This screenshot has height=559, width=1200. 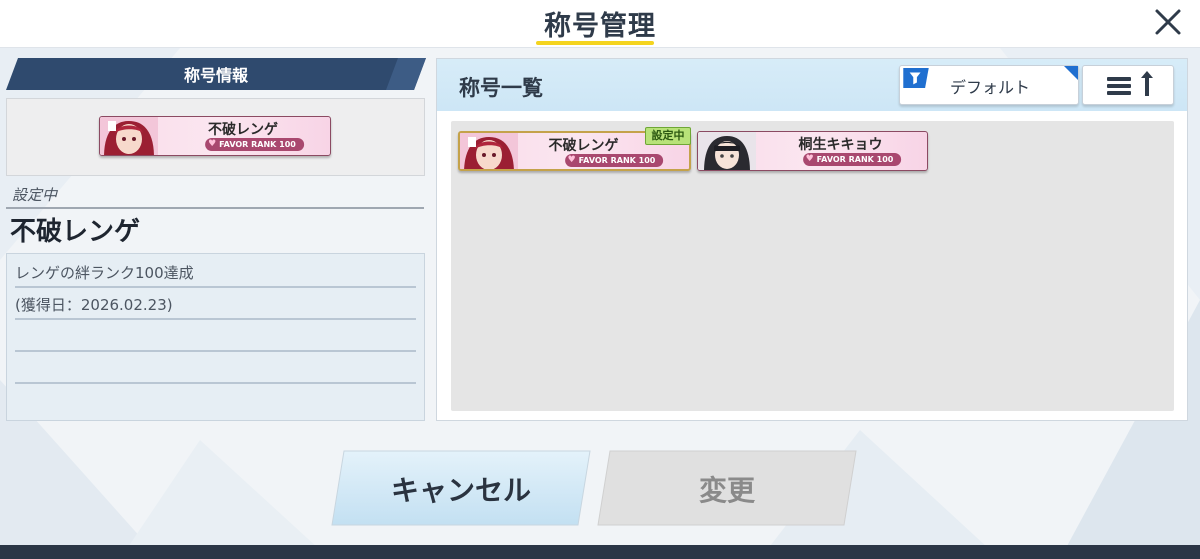 I want to click on preview-title-plate: 不破レンゲ ♥ FAVOR RANK 100, so click(x=215, y=136).